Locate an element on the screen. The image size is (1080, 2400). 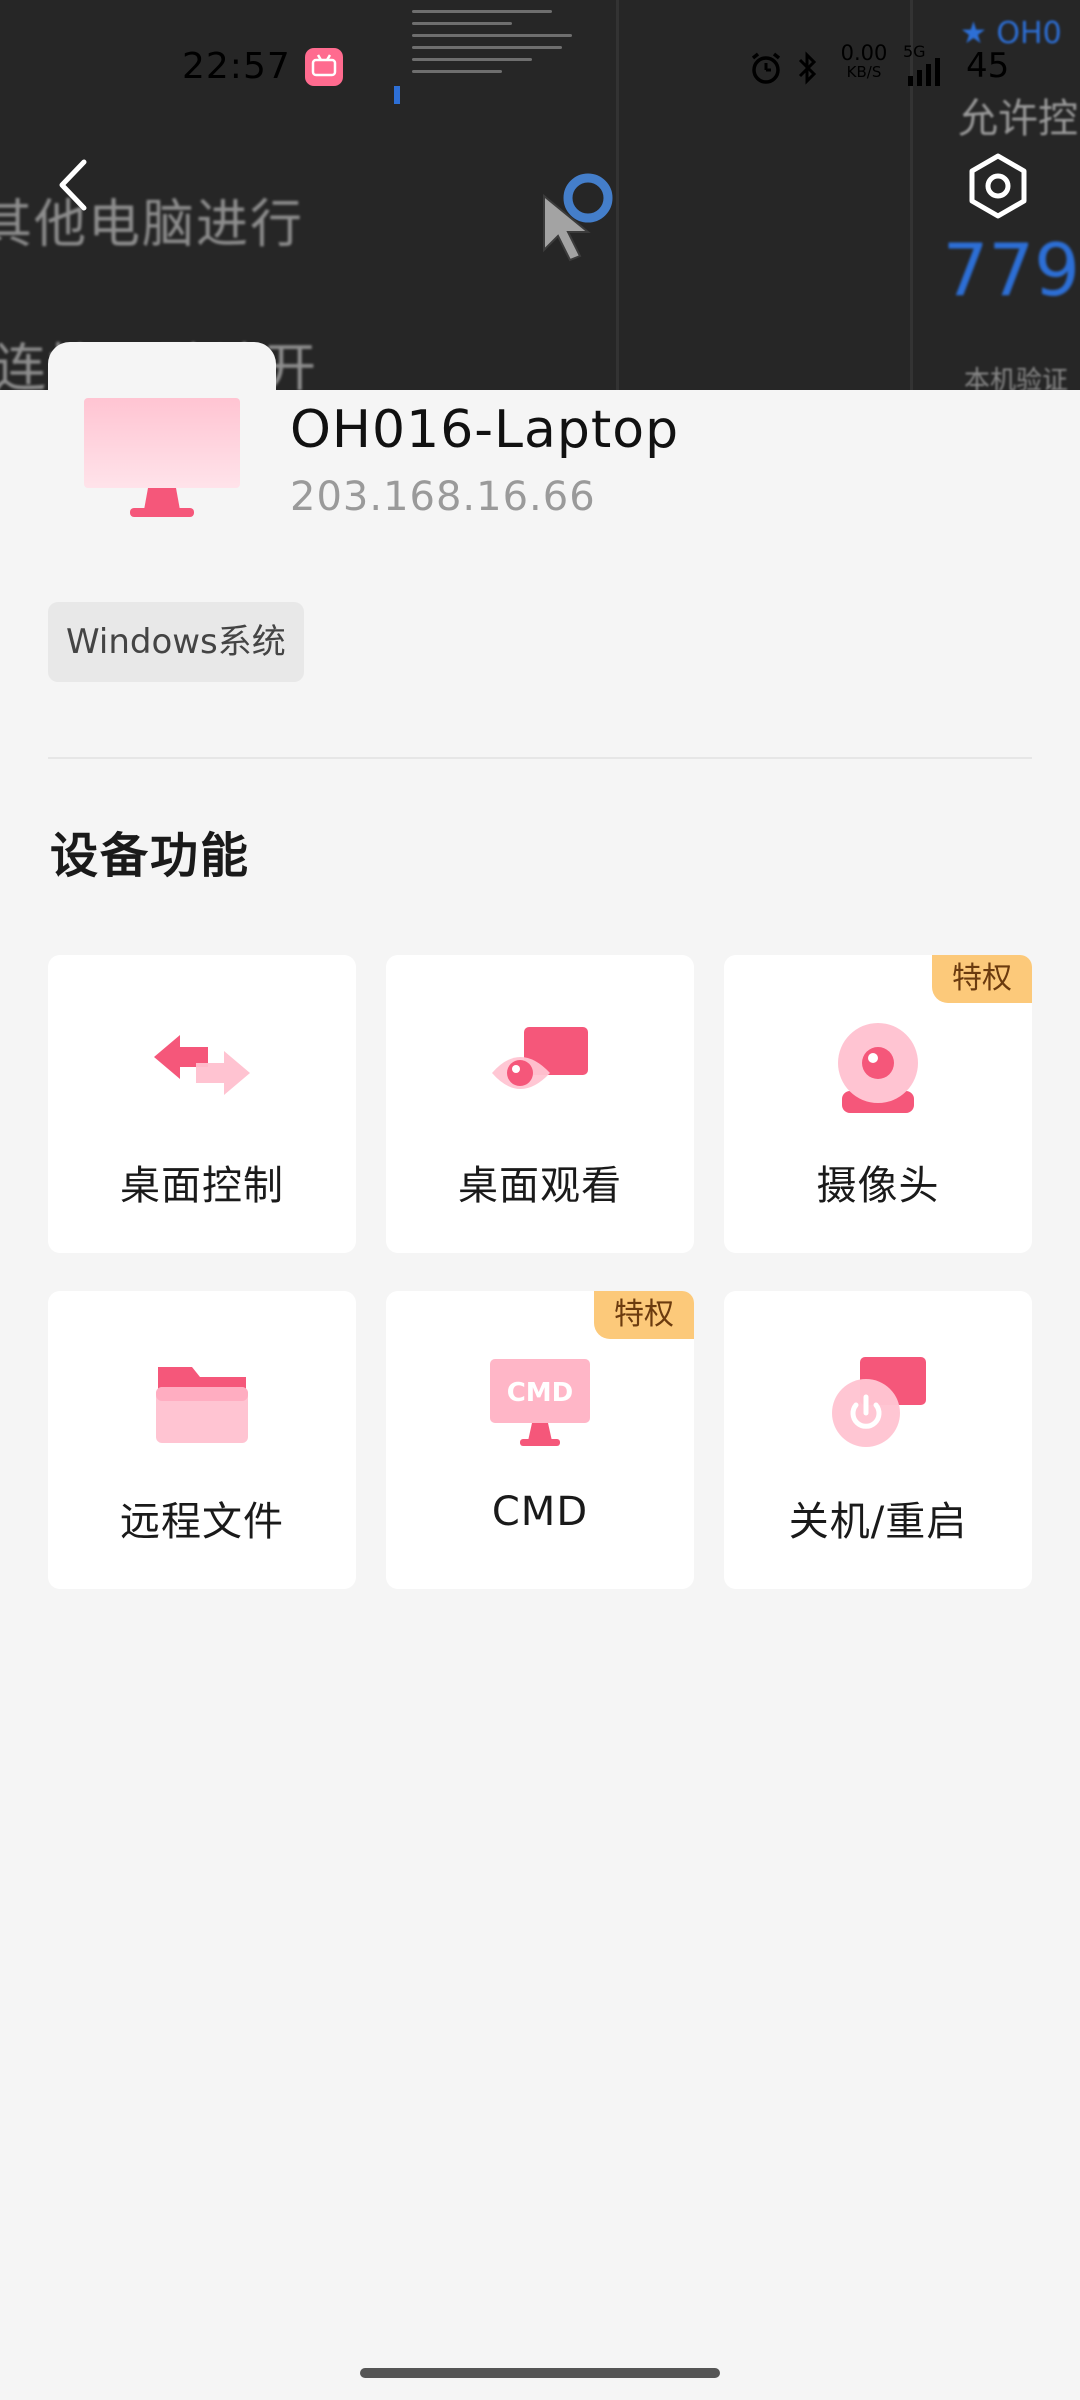
status-time: 22:57 is located at coordinates (236, 66).